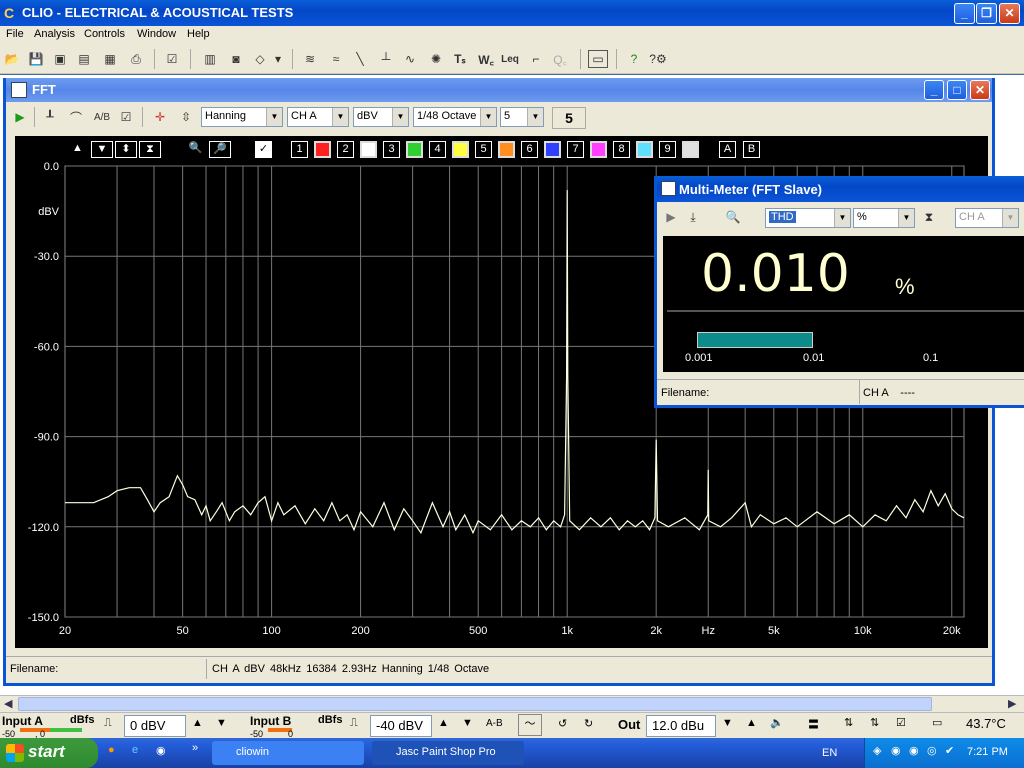 Image resolution: width=1024 pixels, height=768 pixels. I want to click on film-icon: ▥, so click(210, 59).